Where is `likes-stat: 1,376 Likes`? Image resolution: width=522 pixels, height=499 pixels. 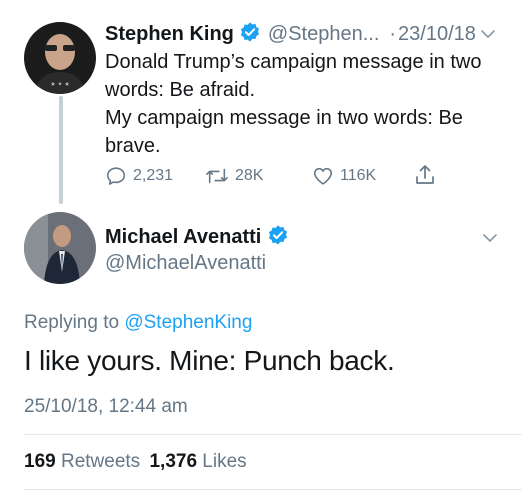
likes-stat: 1,376 Likes is located at coordinates (197, 461).